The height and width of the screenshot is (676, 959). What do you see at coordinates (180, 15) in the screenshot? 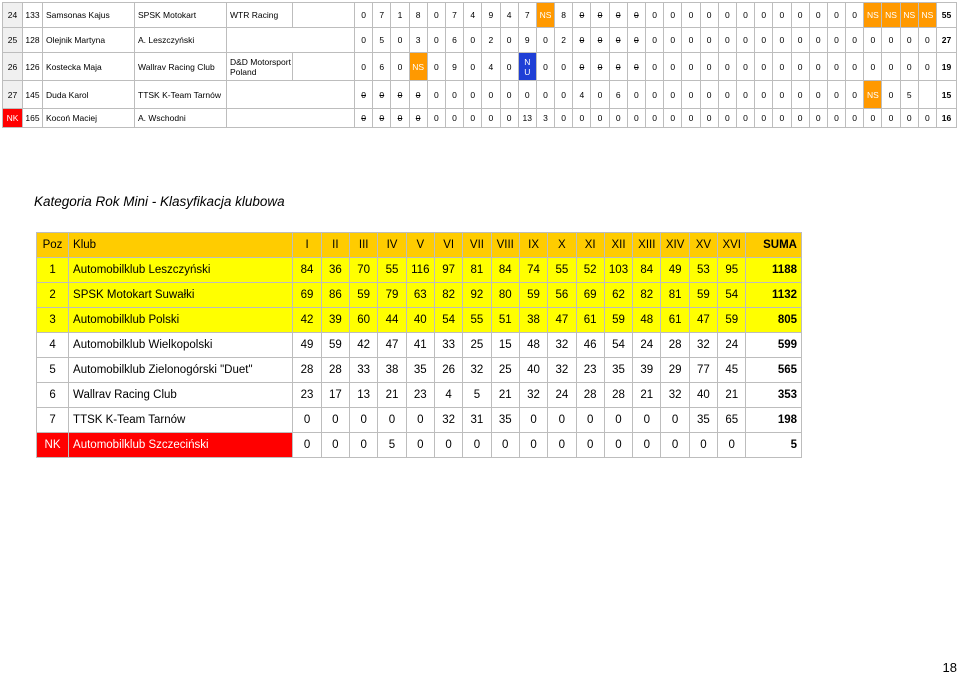
I see `driver-club: SPSK Motokart` at bounding box center [180, 15].